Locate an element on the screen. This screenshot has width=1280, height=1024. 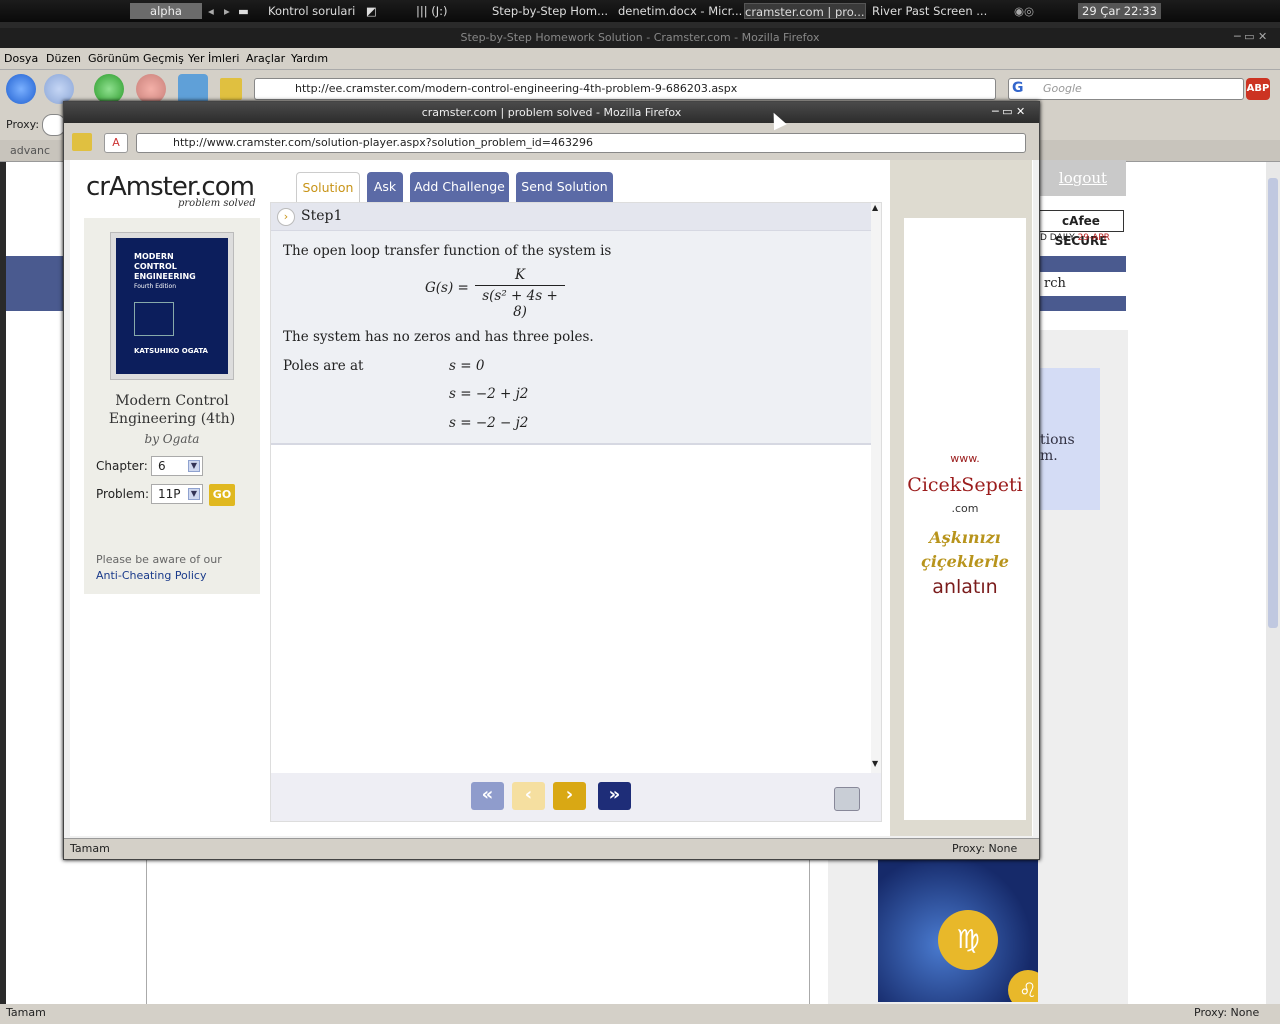
card-line-1: tions is located at coordinates (1057, 440).